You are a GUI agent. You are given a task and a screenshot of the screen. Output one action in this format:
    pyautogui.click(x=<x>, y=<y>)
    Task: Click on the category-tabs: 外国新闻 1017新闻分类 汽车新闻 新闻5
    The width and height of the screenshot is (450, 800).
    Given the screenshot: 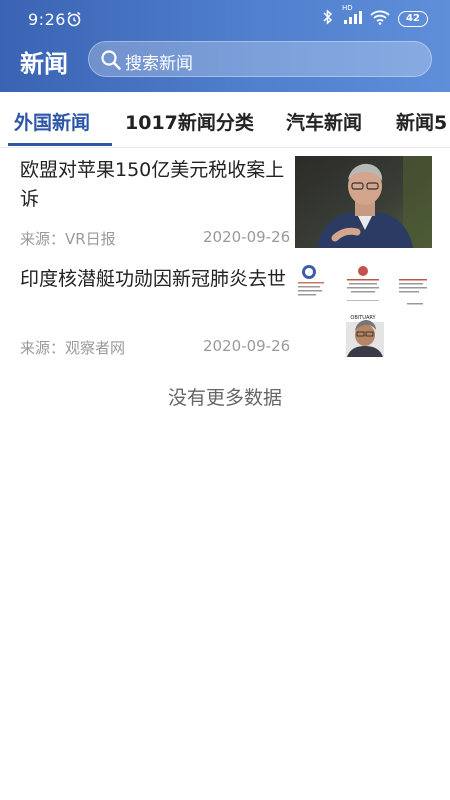 What is the action you would take?
    pyautogui.click(x=225, y=120)
    